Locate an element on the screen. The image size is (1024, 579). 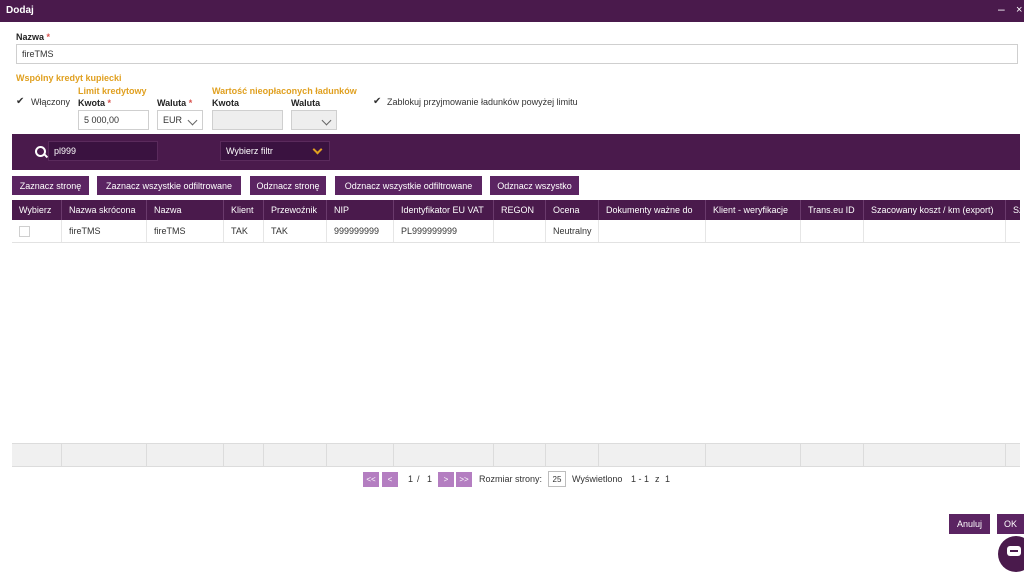
shown-label: Wyświetlono is located at coordinates (597, 479).